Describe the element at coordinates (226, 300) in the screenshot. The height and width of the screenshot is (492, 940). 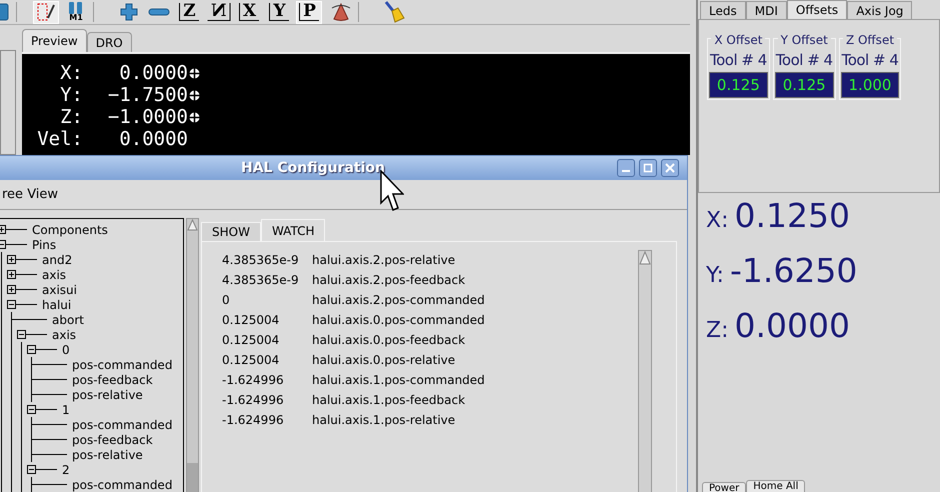
I see `watch-value: 0` at that location.